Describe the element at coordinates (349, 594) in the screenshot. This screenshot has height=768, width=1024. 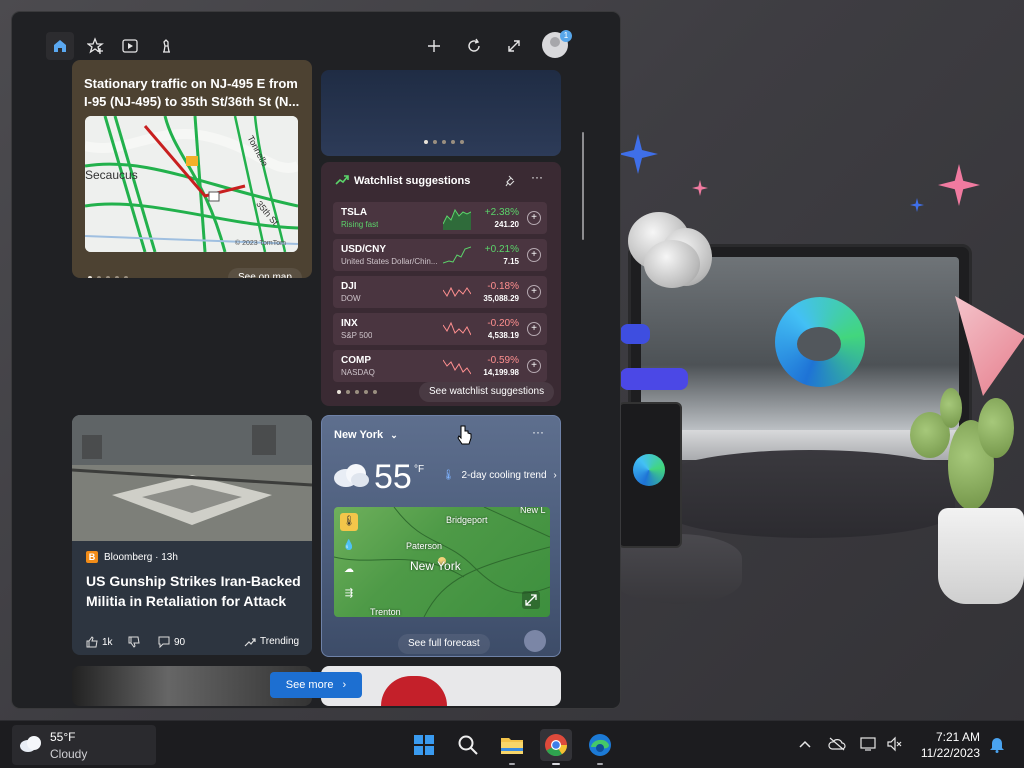
I see `wind-layer-icon: ⇶` at that location.